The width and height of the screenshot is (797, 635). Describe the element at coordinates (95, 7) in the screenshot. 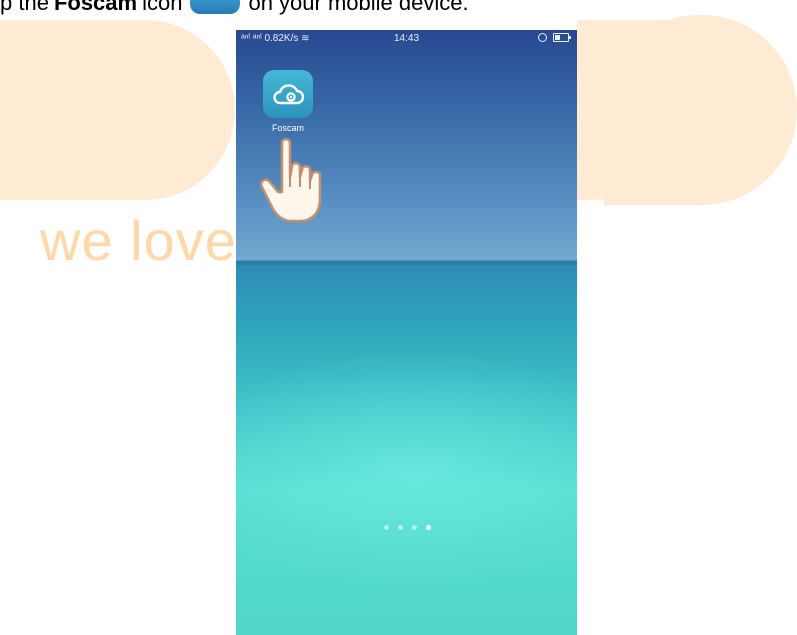

I see `instruction-app-name: Foscam` at that location.